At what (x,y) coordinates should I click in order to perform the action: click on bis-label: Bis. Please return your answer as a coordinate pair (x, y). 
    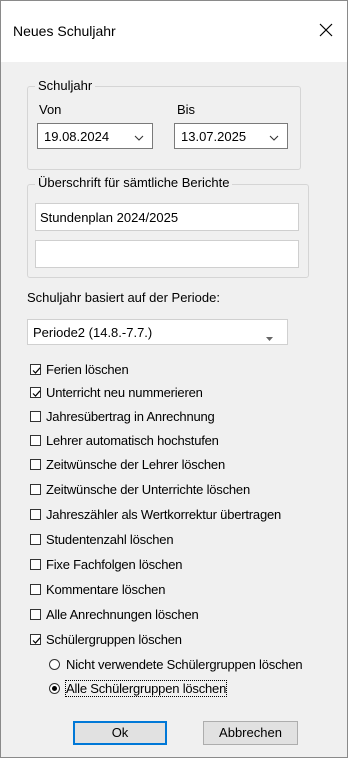
    Looking at the image, I should click on (186, 109).